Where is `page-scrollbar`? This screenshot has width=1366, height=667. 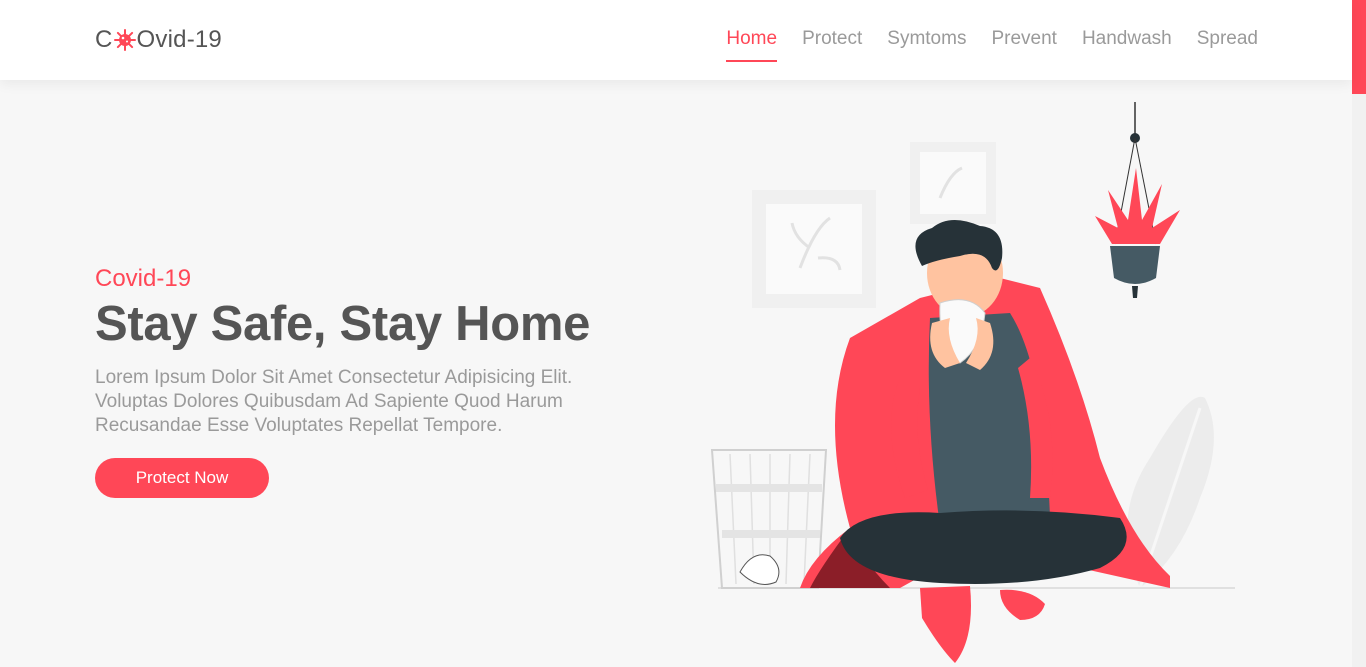
page-scrollbar is located at coordinates (1359, 333).